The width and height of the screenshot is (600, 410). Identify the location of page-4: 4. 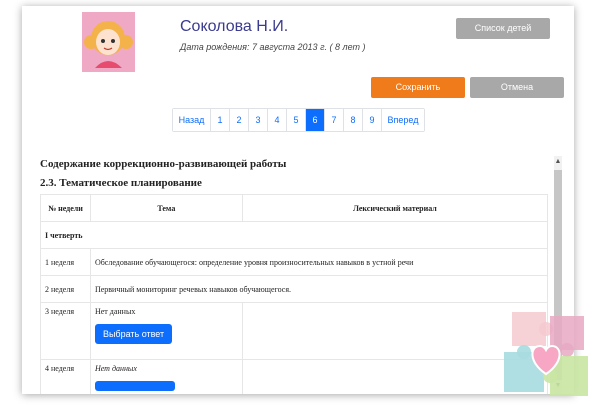
(276, 120).